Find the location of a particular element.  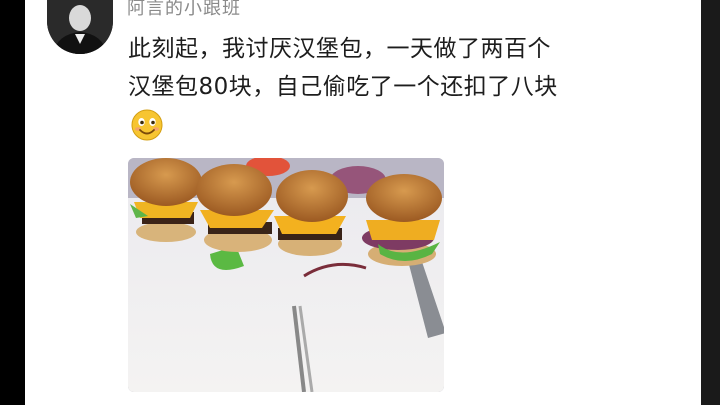

post-text-line-1: 此刻起，我讨厌汉堡包，一天做了两百个 is located at coordinates (339, 49).